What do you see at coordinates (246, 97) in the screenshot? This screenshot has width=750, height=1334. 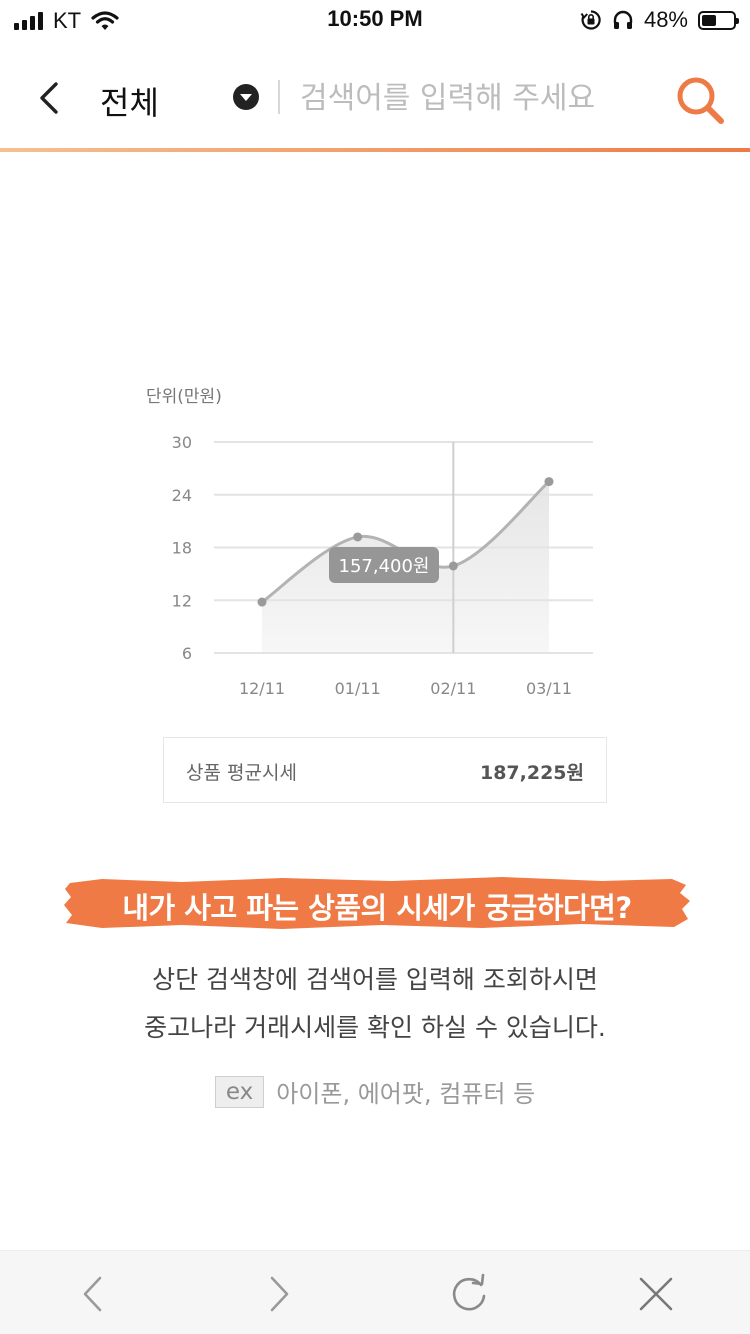 I see `dropdown-circle-icon` at bounding box center [246, 97].